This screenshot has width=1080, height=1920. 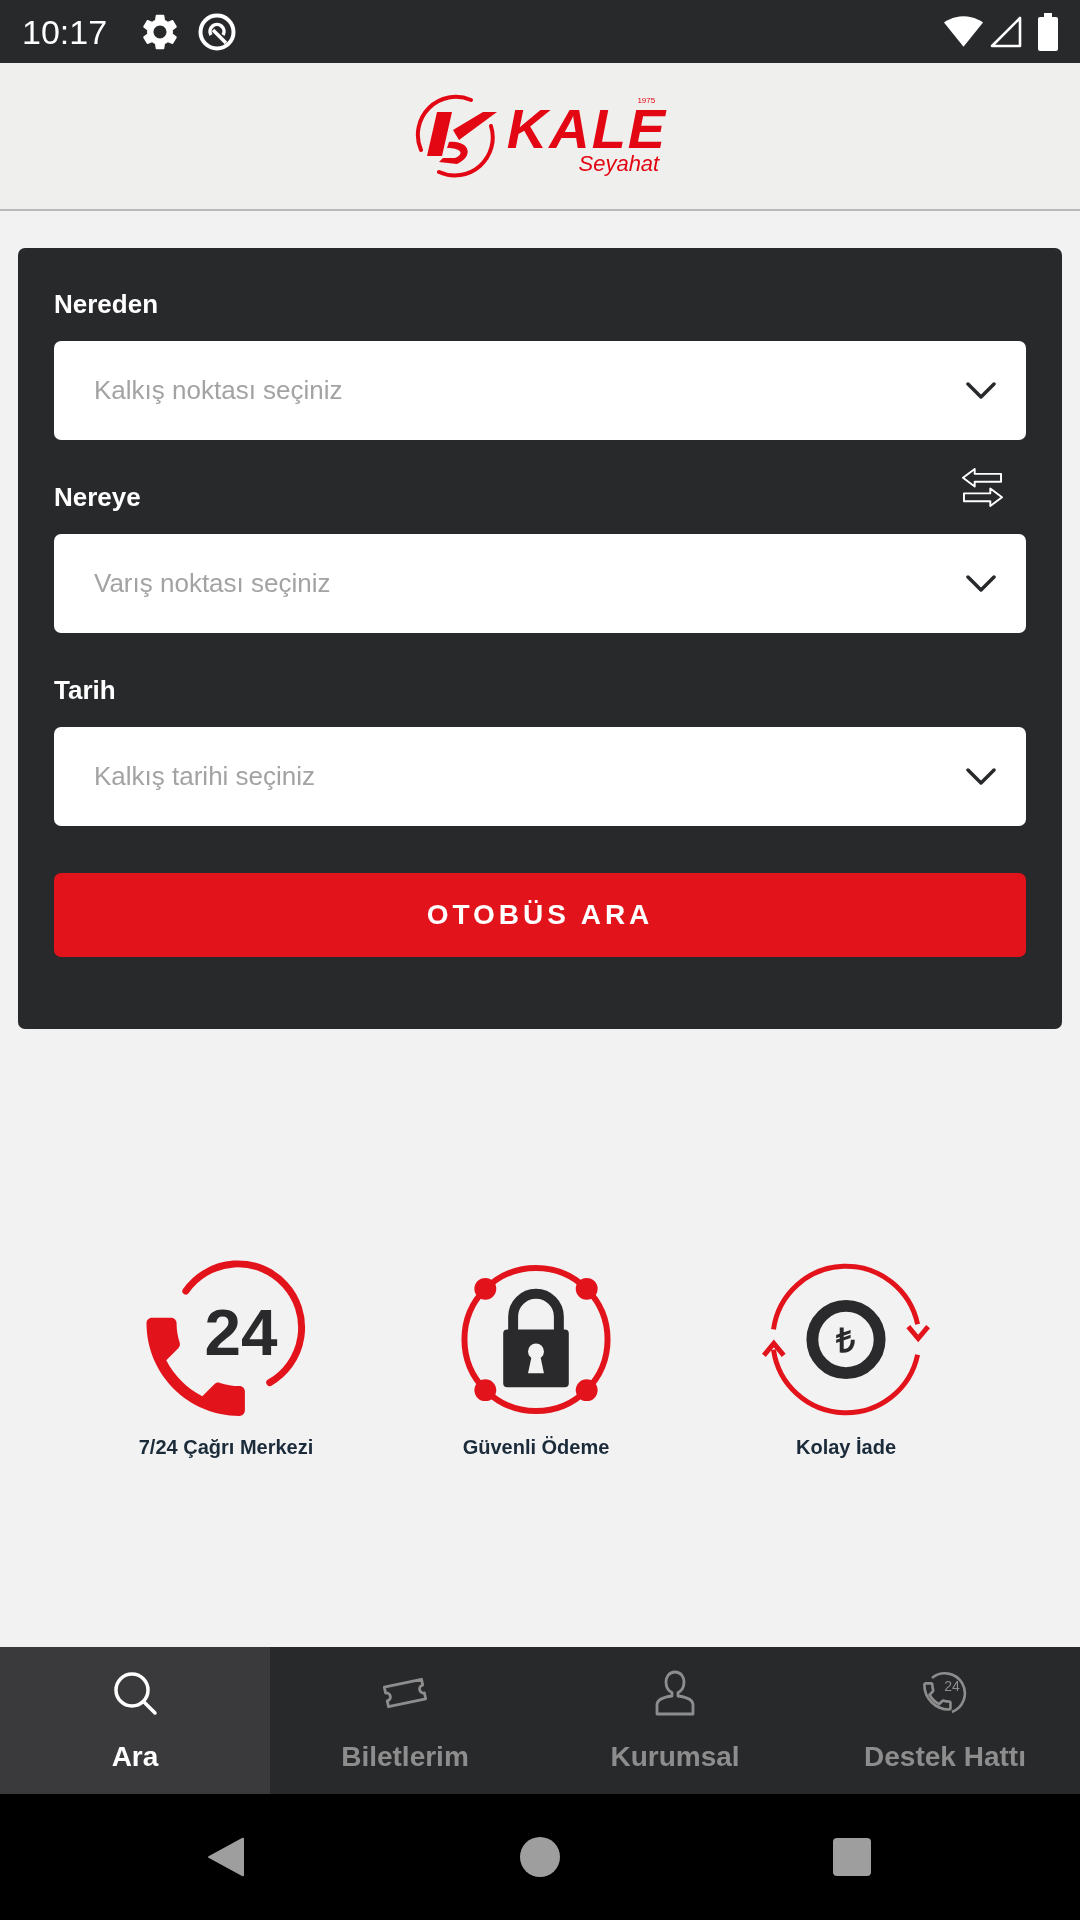 What do you see at coordinates (540, 390) in the screenshot?
I see `select-field: Kalkış noktası seçiniz` at bounding box center [540, 390].